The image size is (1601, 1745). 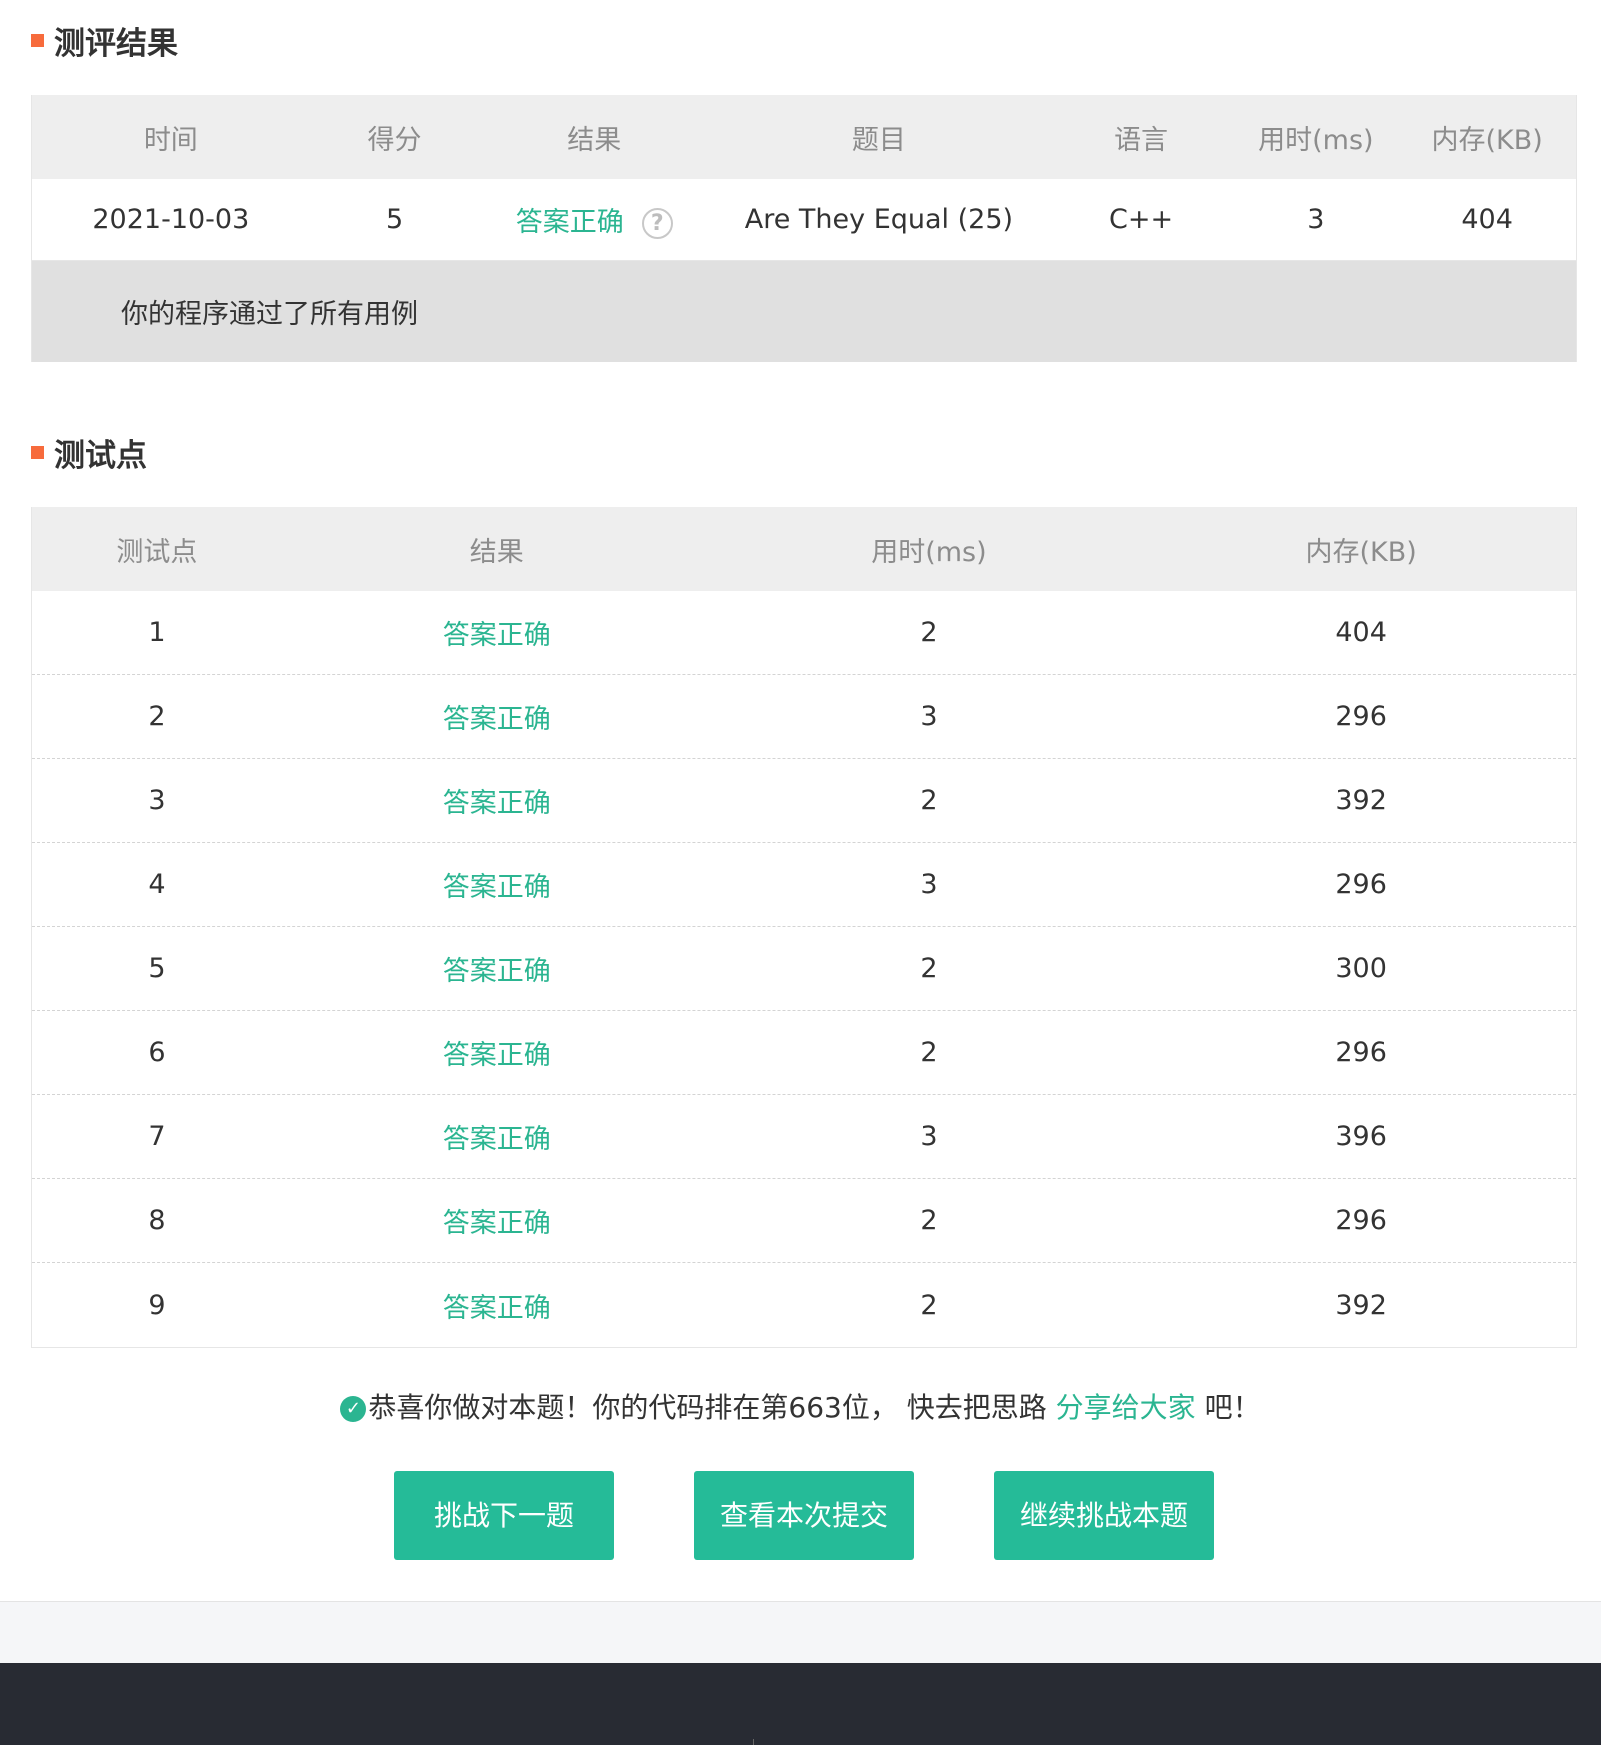 I want to click on memory-kb: 404, so click(x=1487, y=219).